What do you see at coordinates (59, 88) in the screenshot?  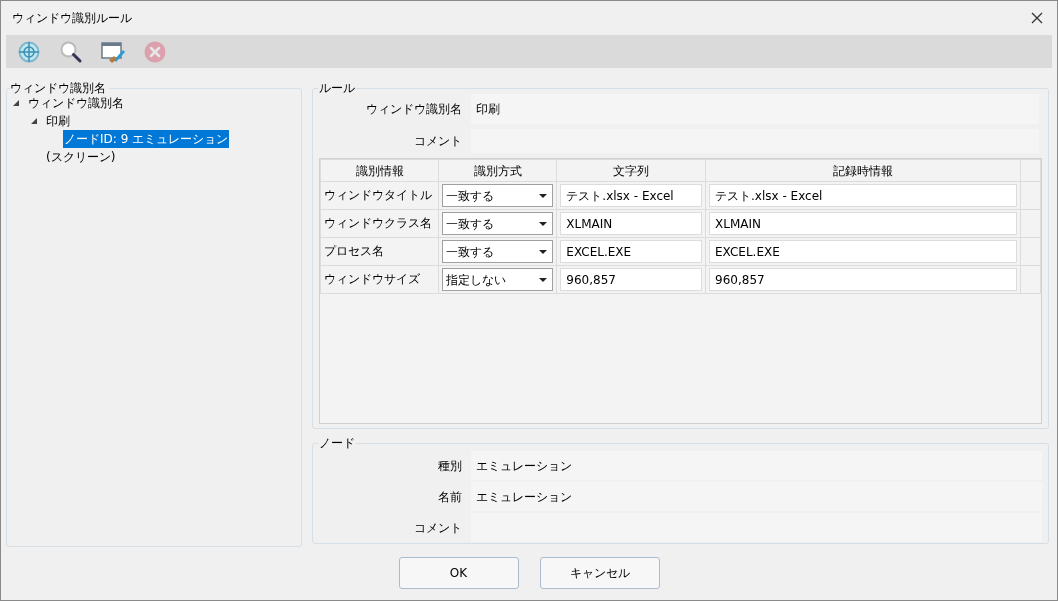 I see `group-label: ウィンドウ識別名` at bounding box center [59, 88].